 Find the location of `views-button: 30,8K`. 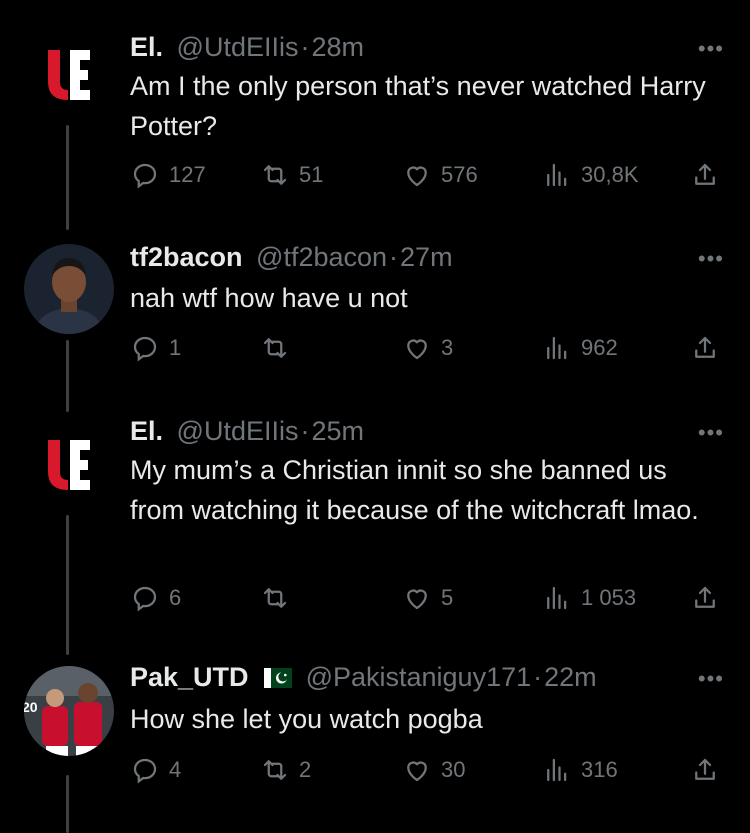

views-button: 30,8K is located at coordinates (590, 175).